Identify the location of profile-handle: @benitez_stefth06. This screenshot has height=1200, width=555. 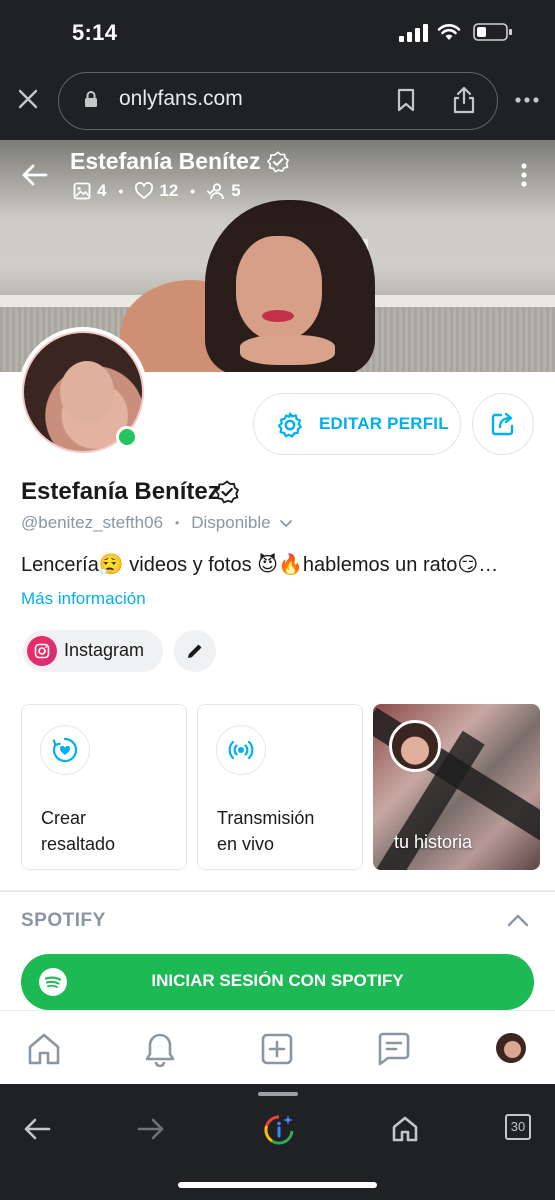
(92, 522).